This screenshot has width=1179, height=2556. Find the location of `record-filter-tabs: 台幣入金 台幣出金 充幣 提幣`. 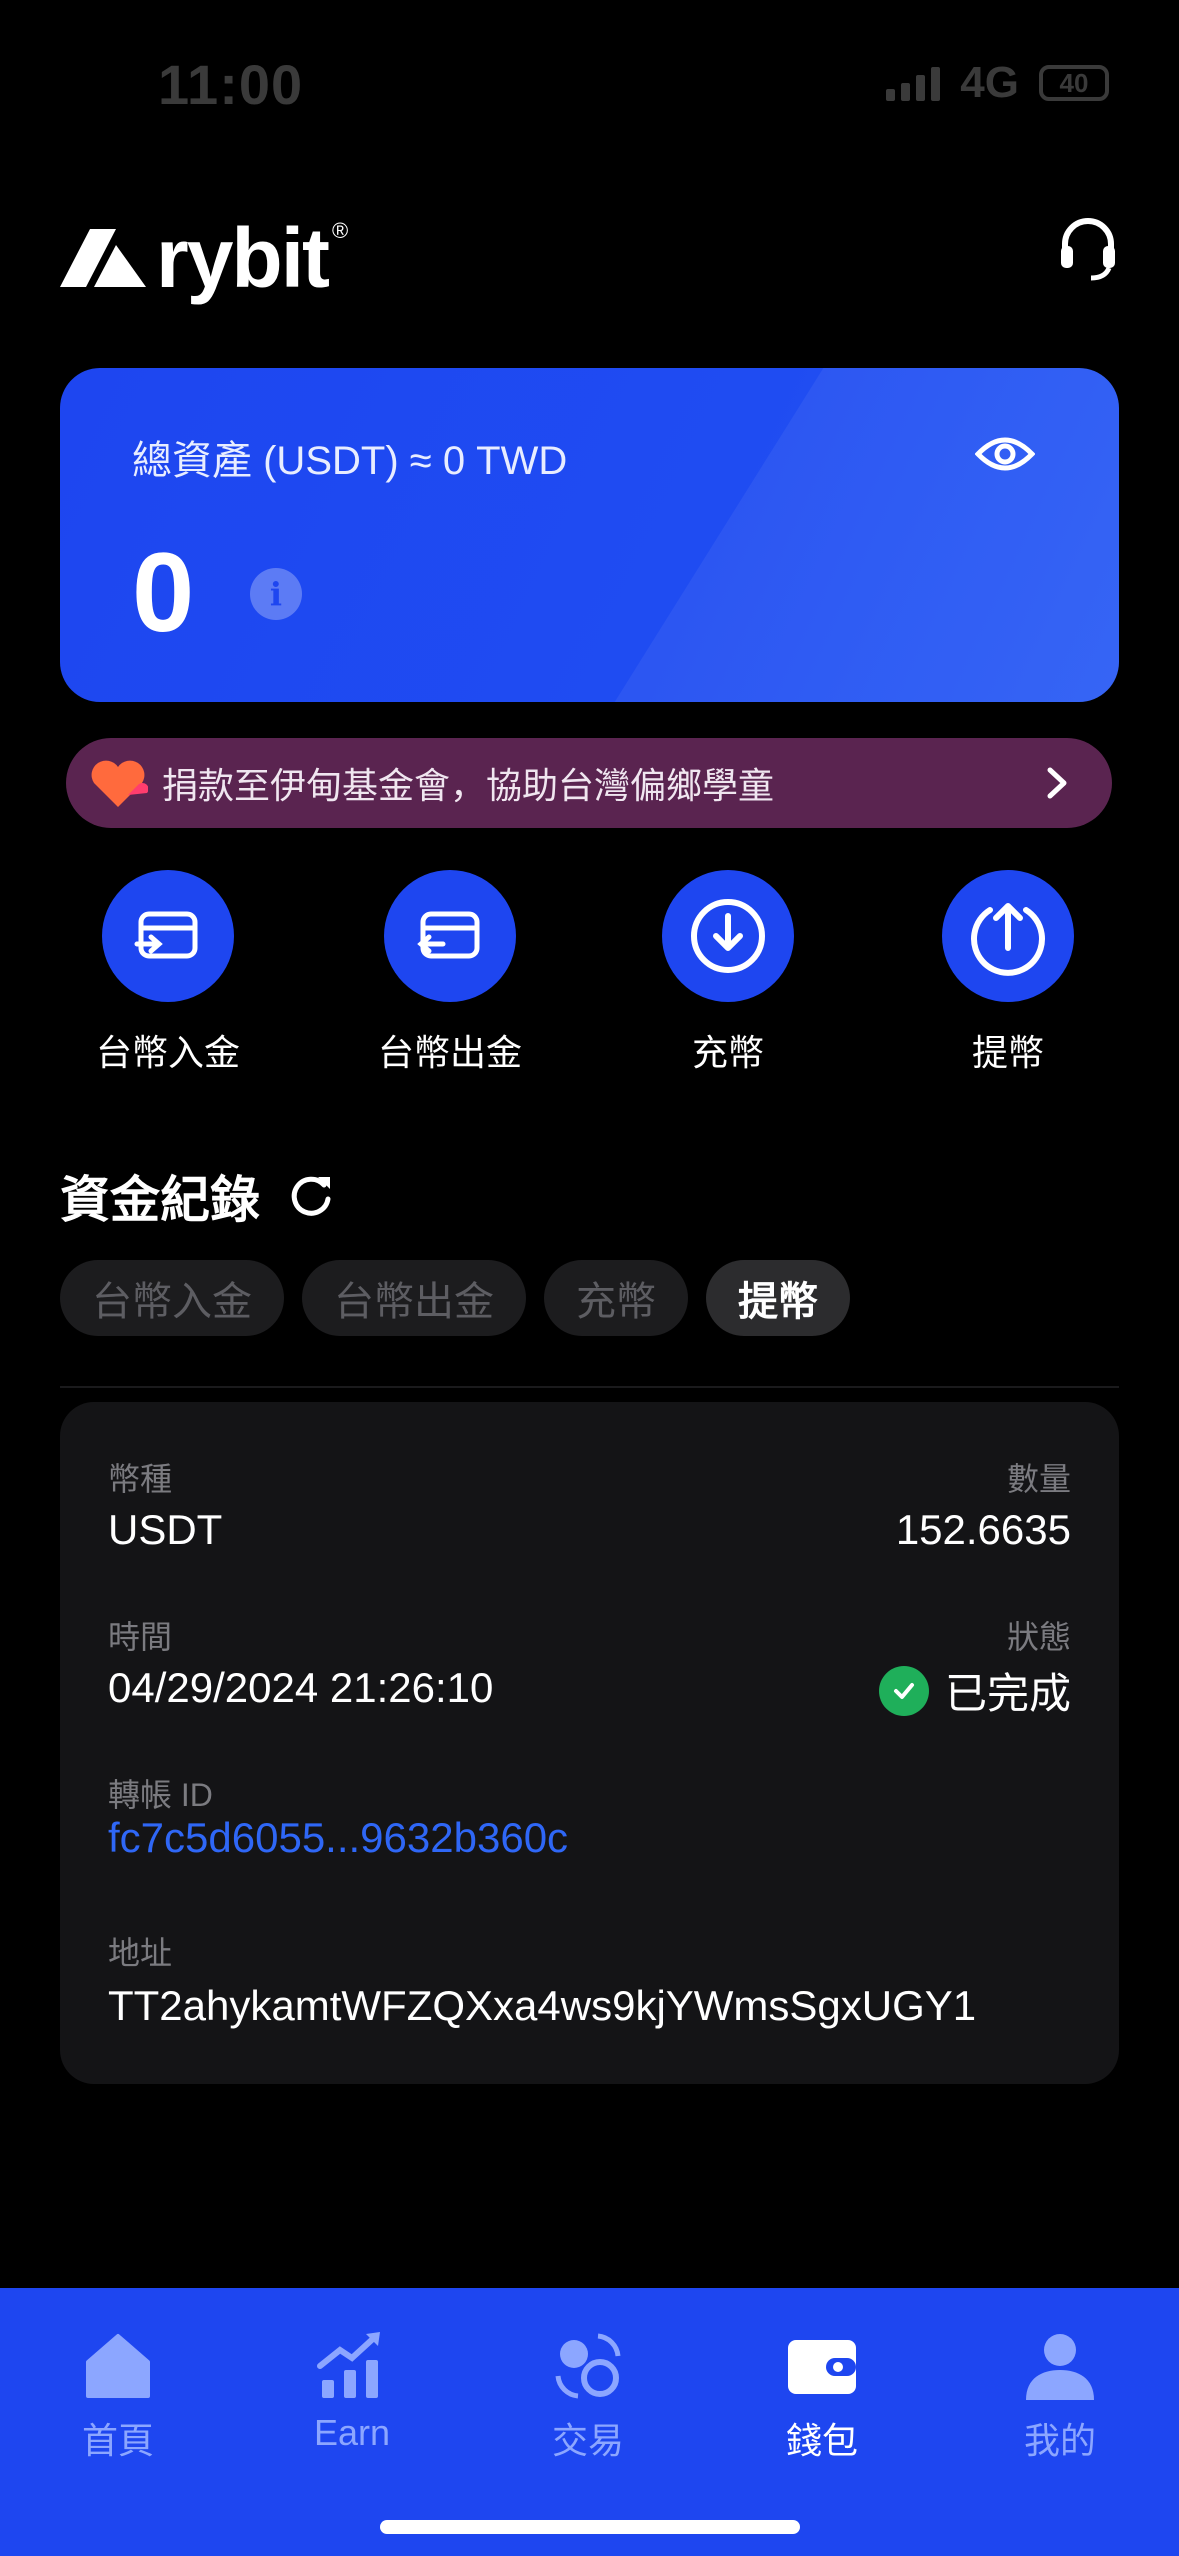

record-filter-tabs: 台幣入金 台幣出金 充幣 提幣 is located at coordinates (455, 1298).